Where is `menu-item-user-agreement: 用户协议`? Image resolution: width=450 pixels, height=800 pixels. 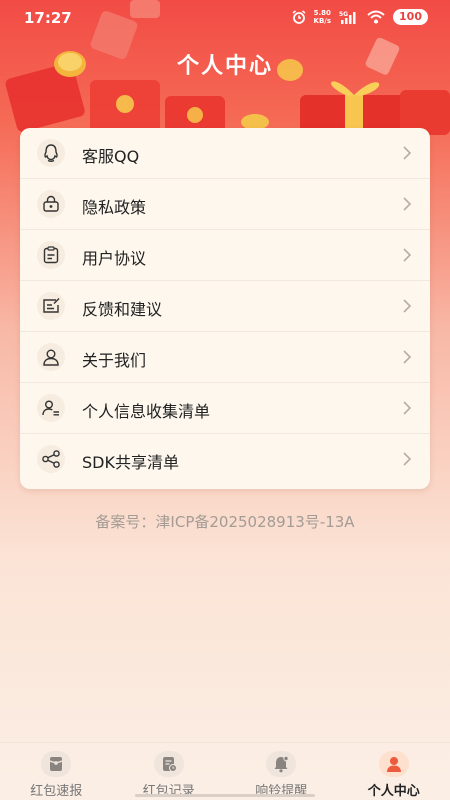 menu-item-user-agreement: 用户协议 is located at coordinates (225, 255).